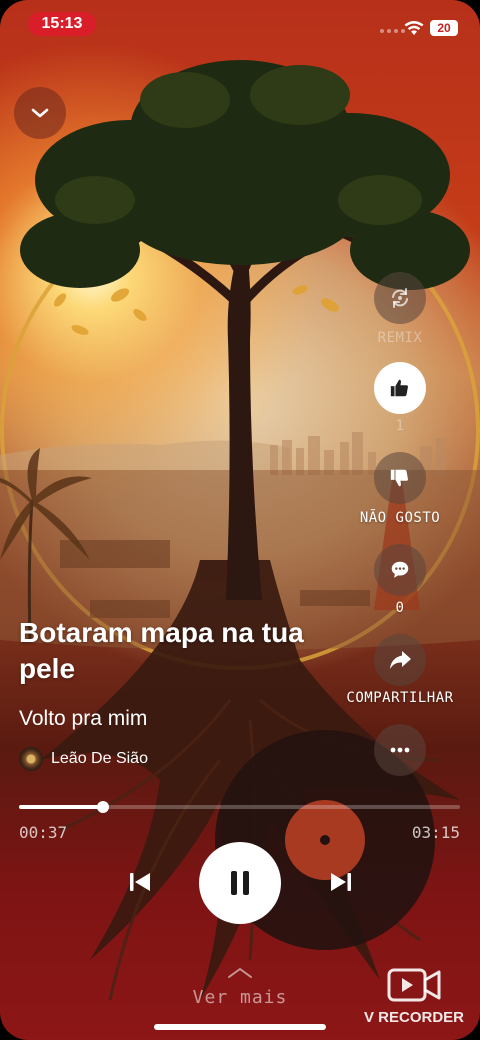 Image resolution: width=480 pixels, height=1040 pixels. I want to click on remix-label: REMIX, so click(400, 338).